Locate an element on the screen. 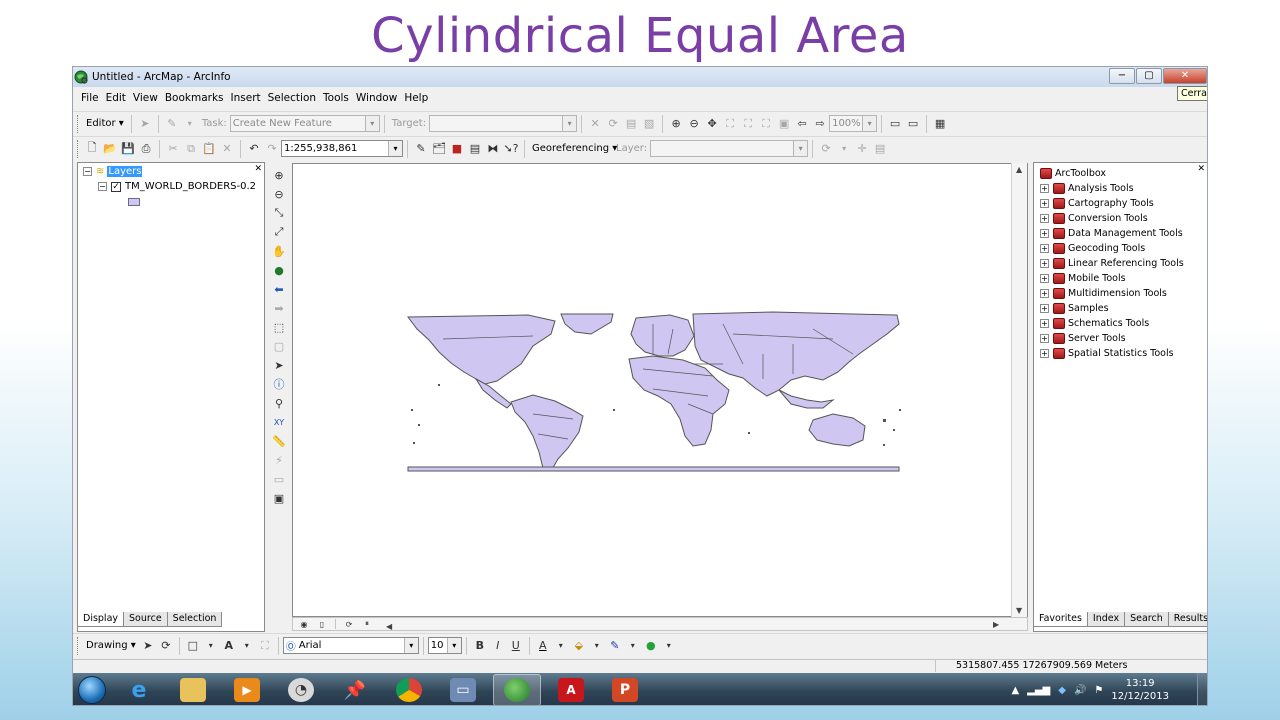 This screenshot has width=1280, height=720. menu-insert: Insert is located at coordinates (246, 98).